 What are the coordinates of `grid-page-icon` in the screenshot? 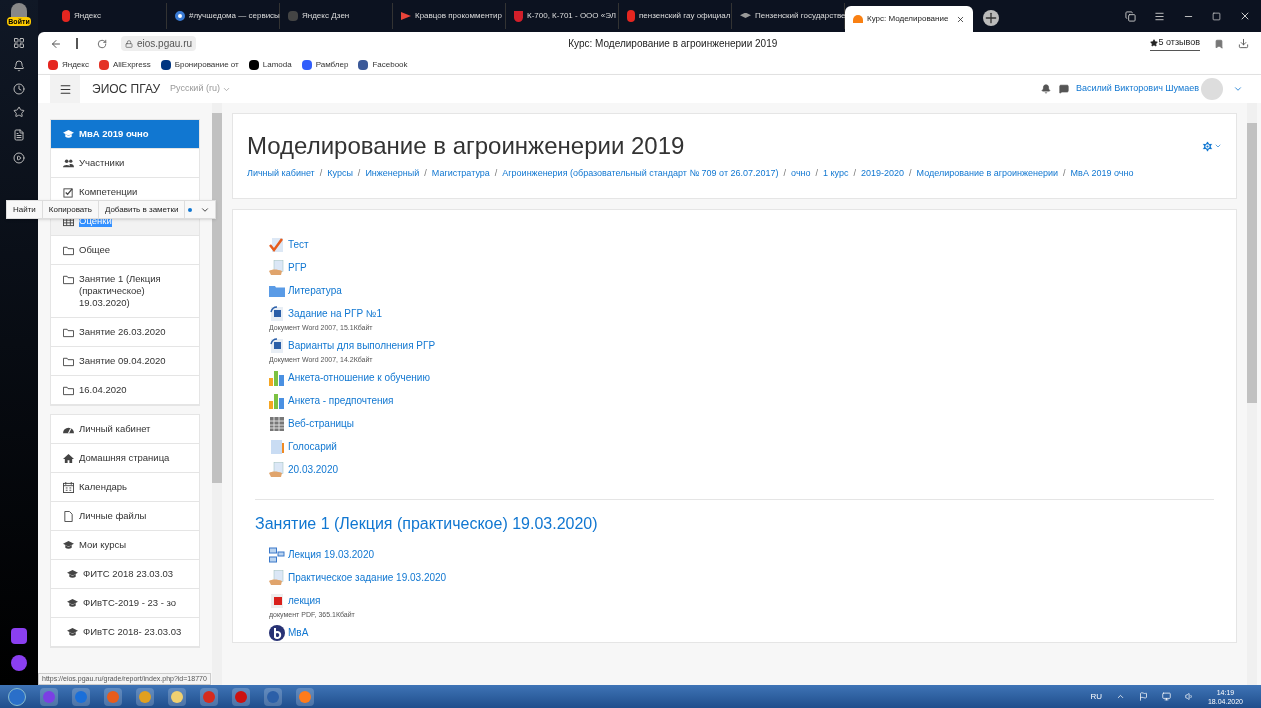 It's located at (277, 424).